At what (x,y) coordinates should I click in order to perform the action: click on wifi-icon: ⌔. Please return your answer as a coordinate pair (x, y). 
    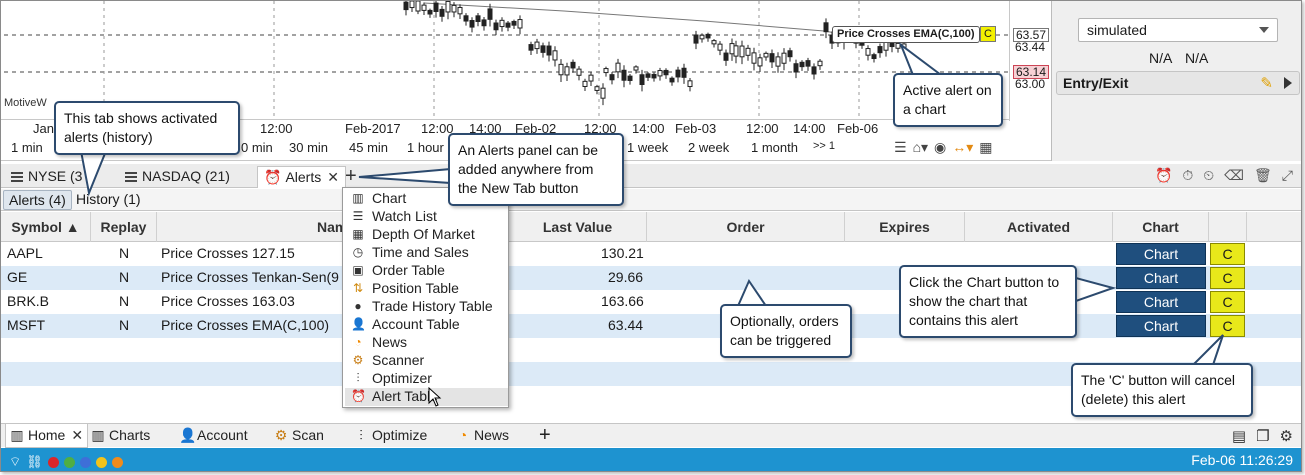
    Looking at the image, I should click on (15, 462).